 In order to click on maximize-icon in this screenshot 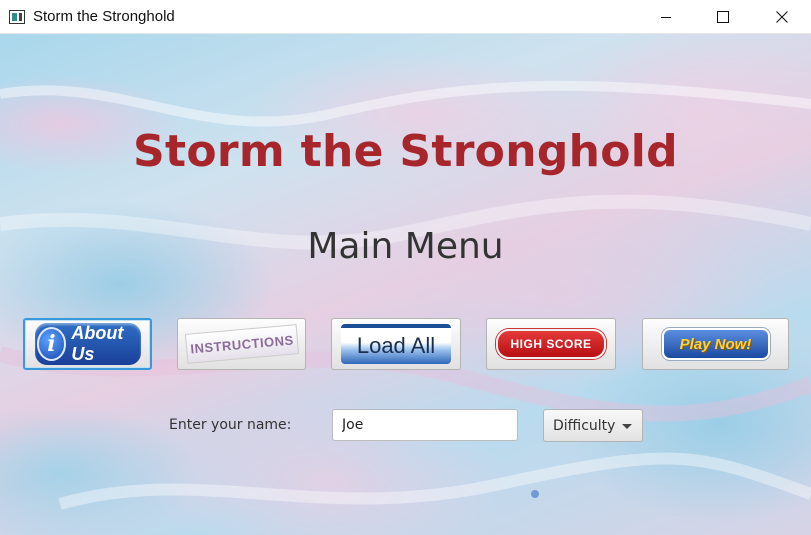, I will do `click(723, 17)`.